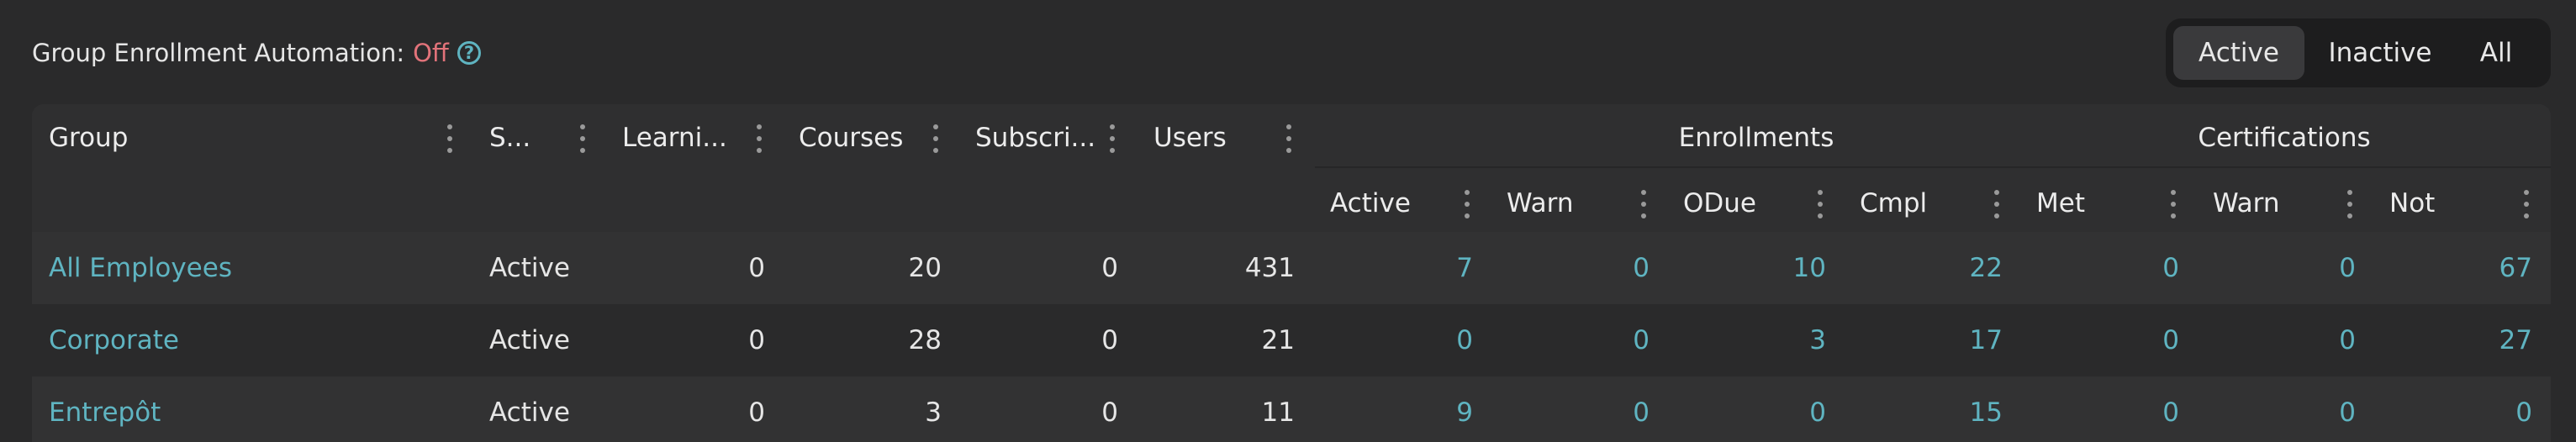 This screenshot has height=442, width=2576. Describe the element at coordinates (1401, 340) in the screenshot. I see `enrollments-active-link: 0` at that location.